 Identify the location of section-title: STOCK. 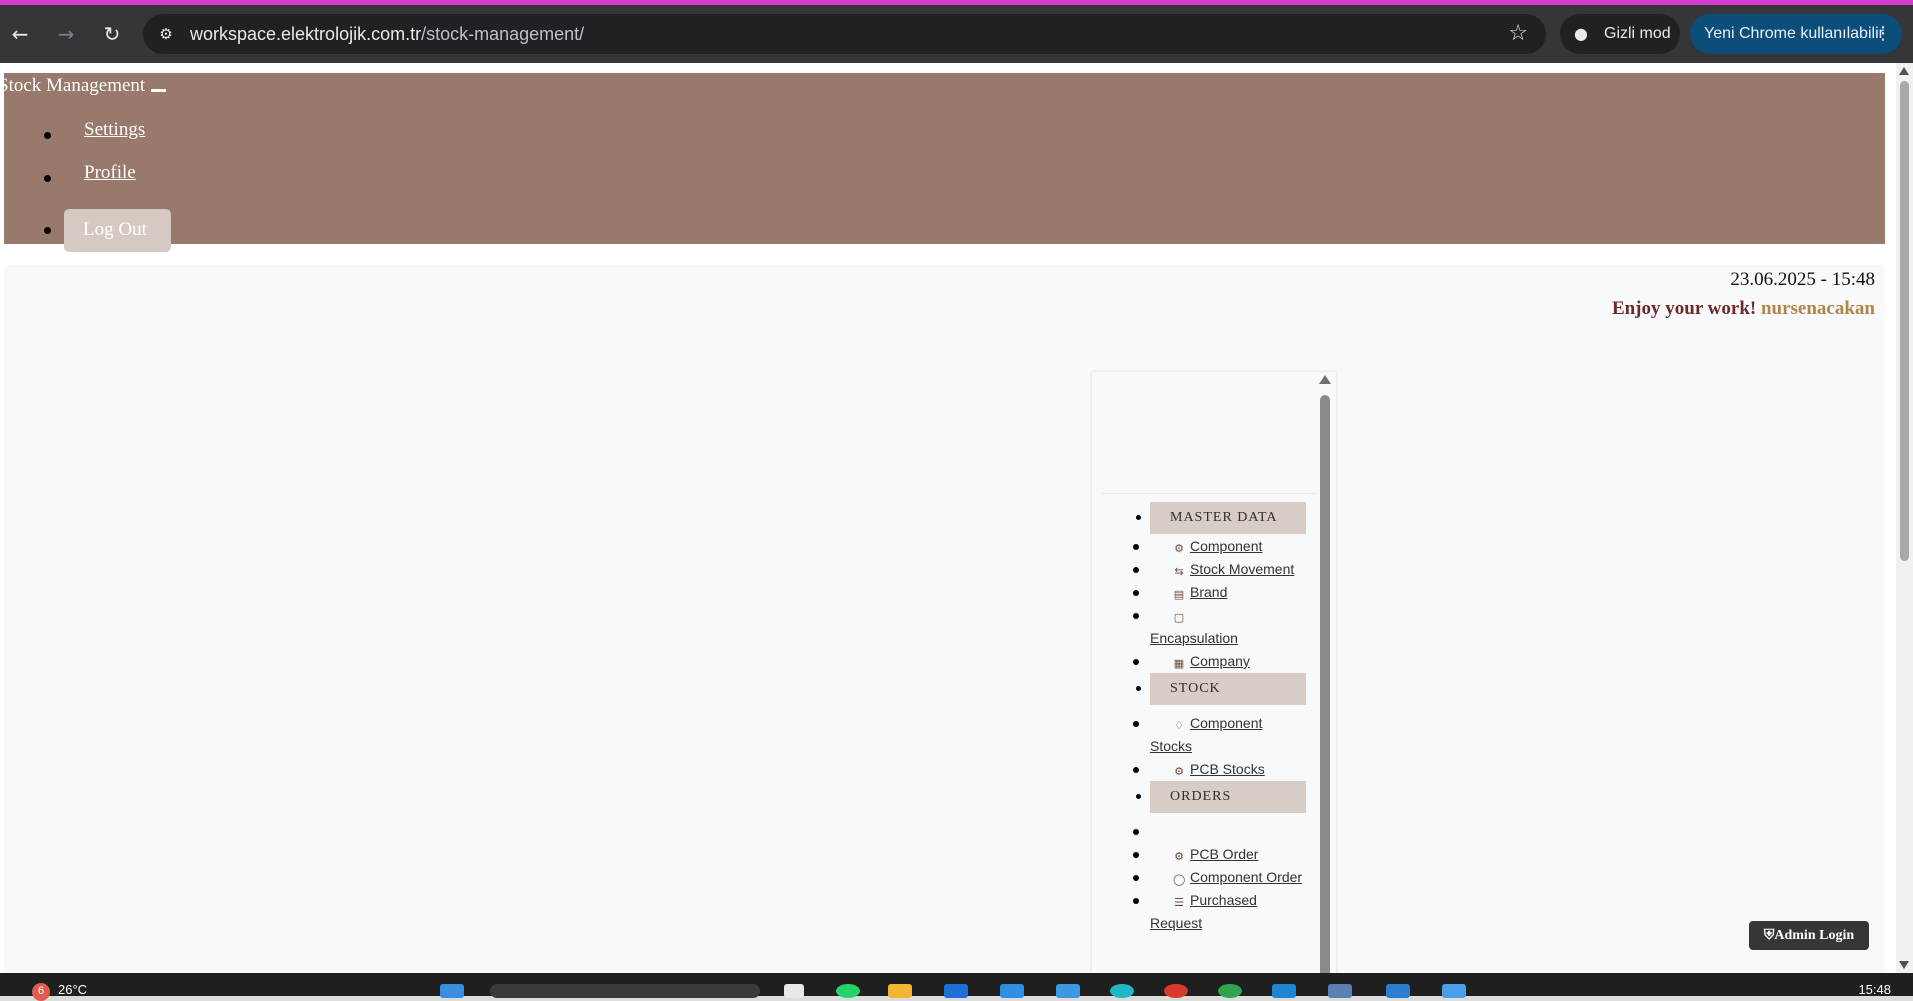
(1195, 688).